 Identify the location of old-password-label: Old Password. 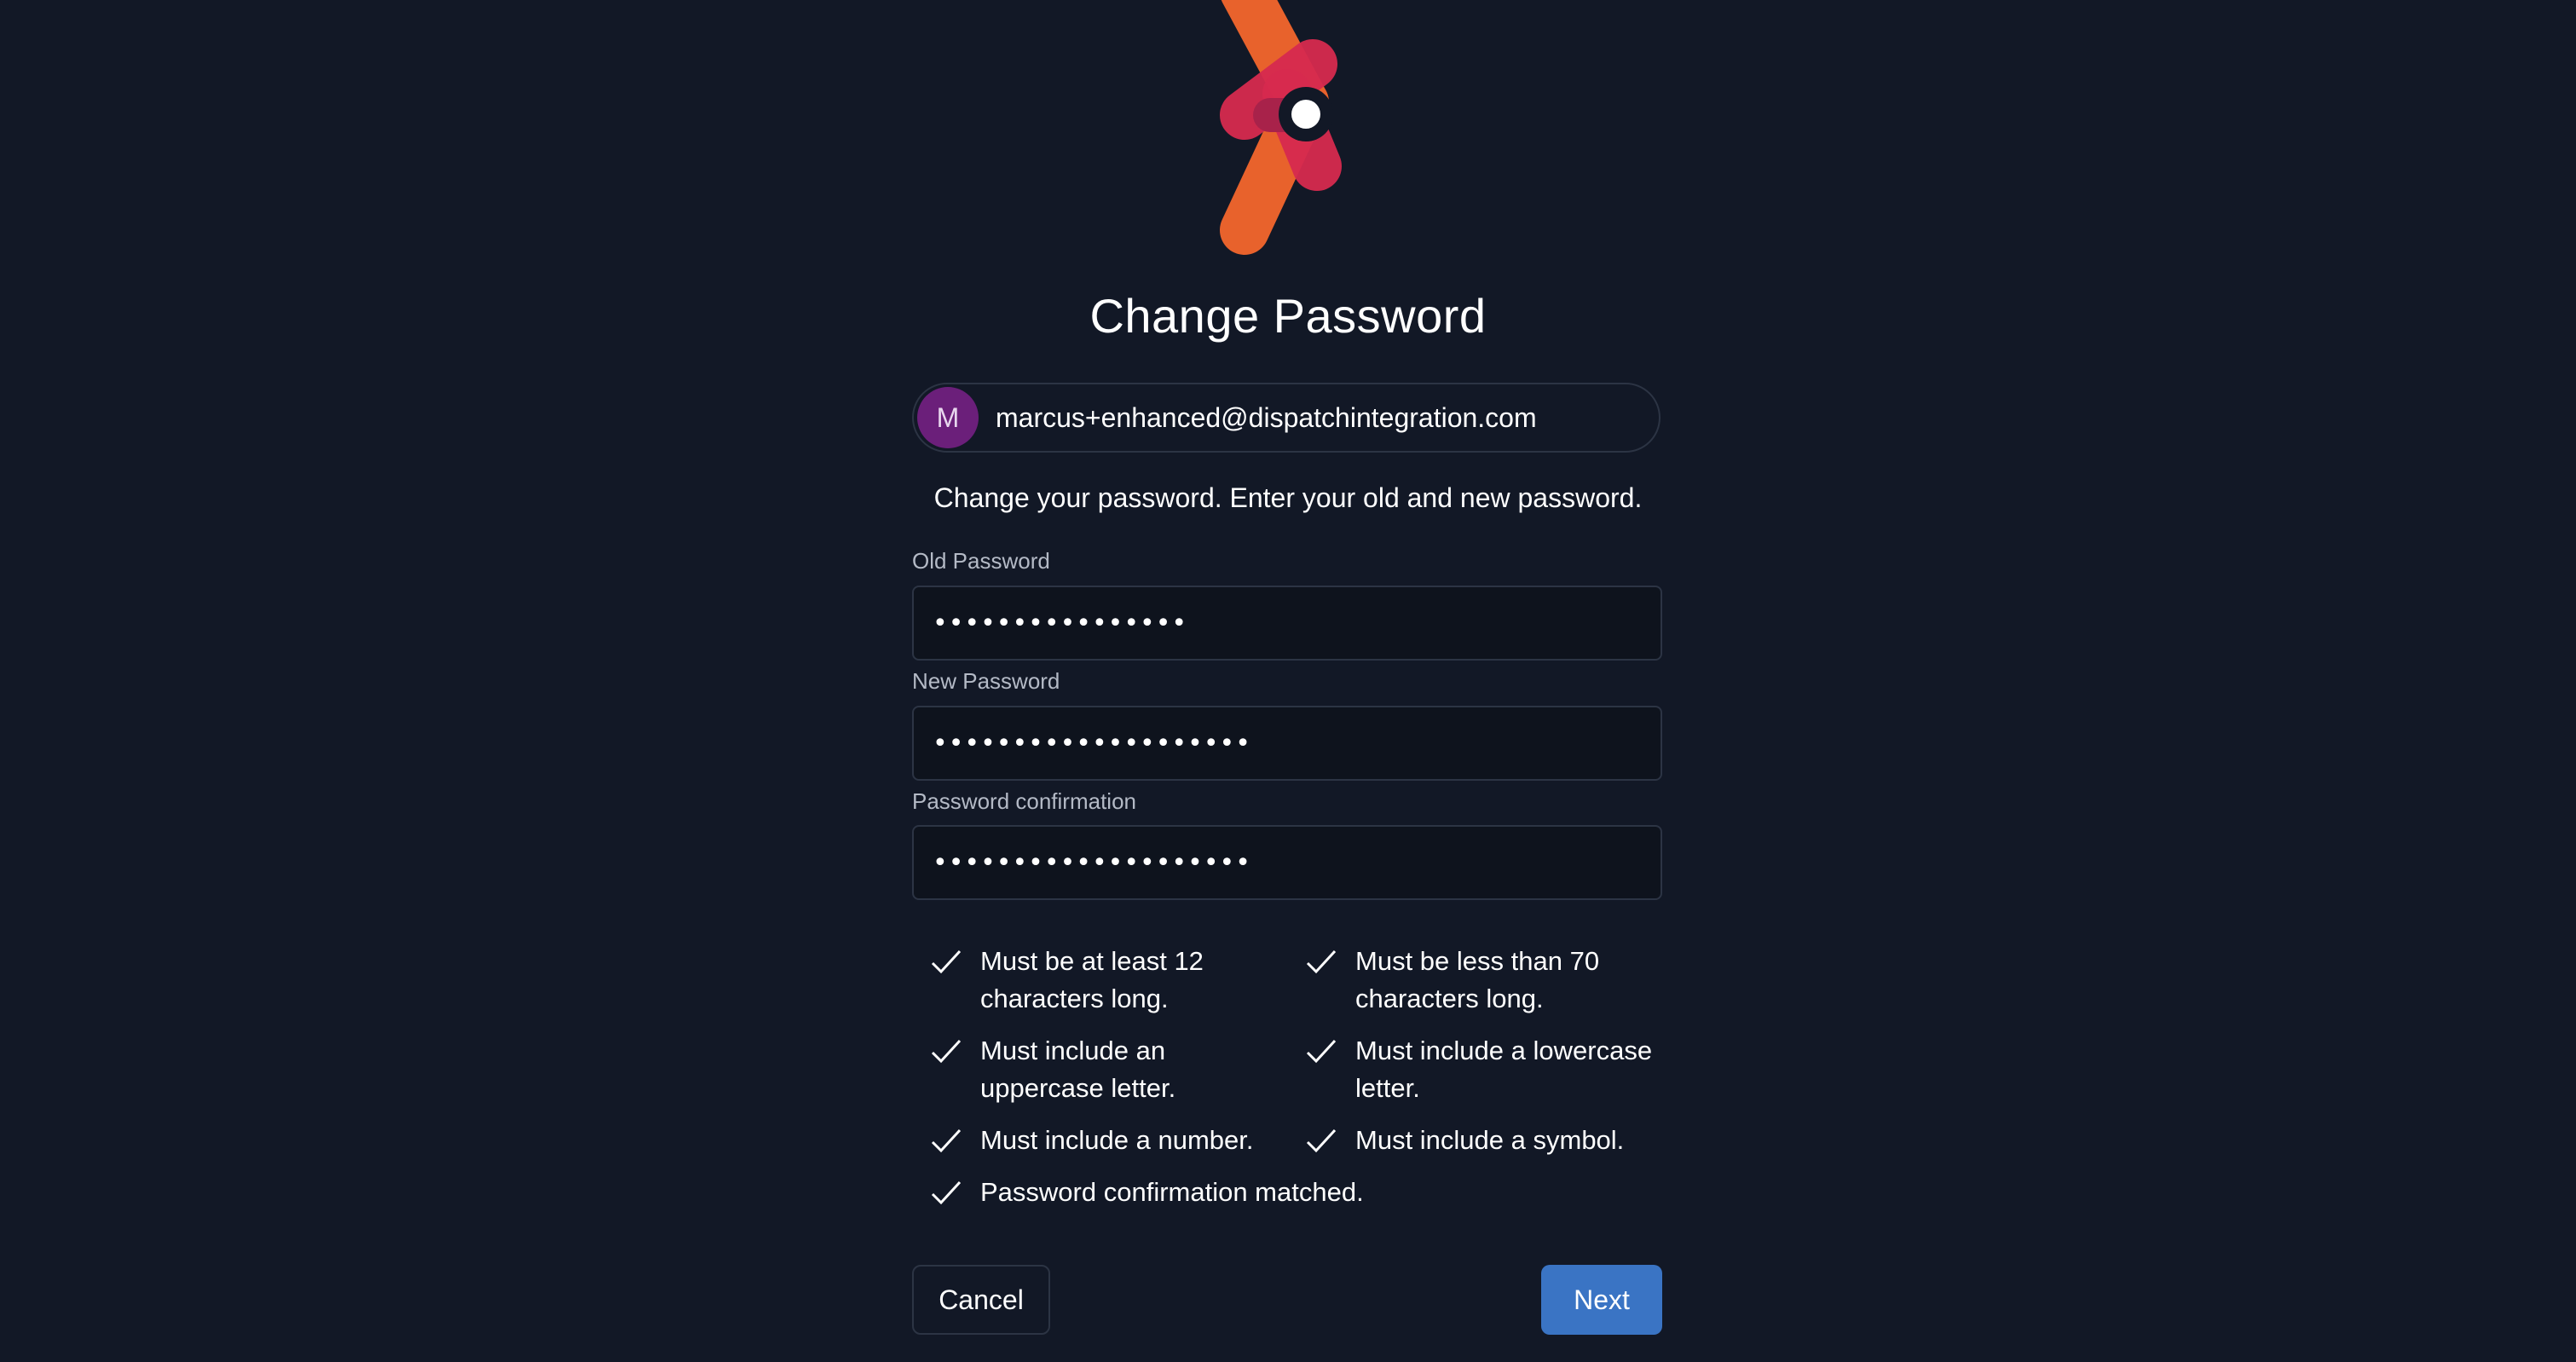
(981, 561).